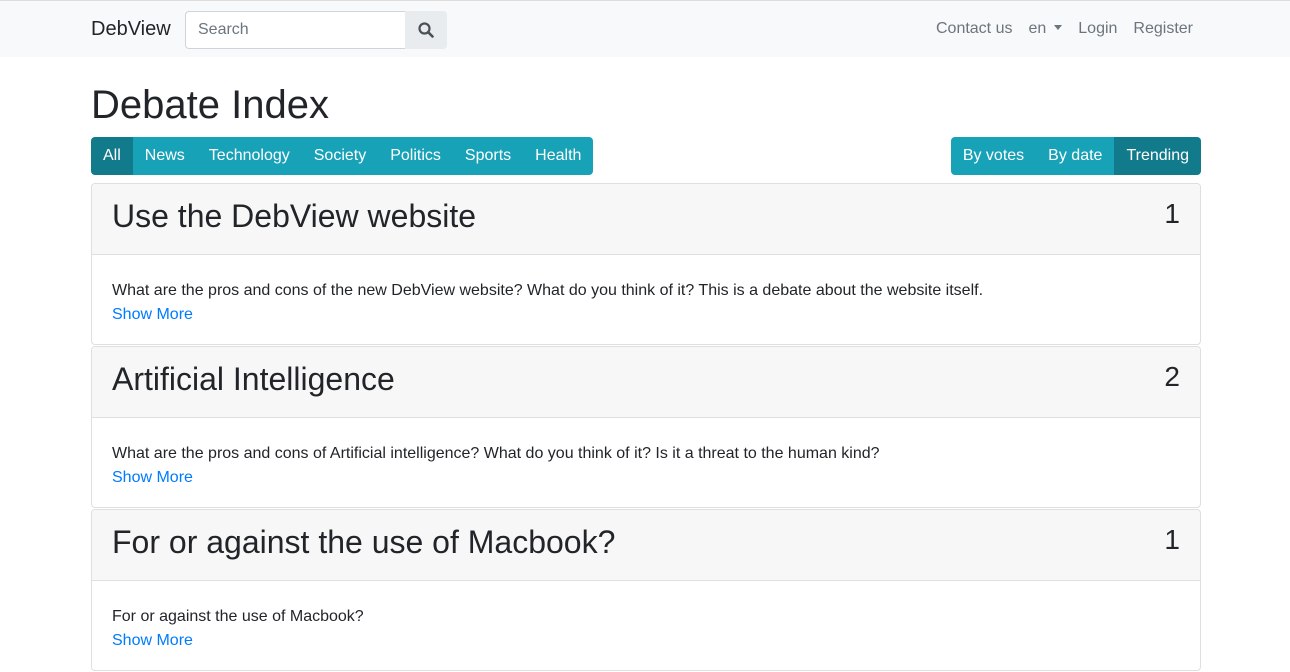 Image resolution: width=1290 pixels, height=672 pixels. What do you see at coordinates (415, 156) in the screenshot?
I see `category-politics-button: Politics` at bounding box center [415, 156].